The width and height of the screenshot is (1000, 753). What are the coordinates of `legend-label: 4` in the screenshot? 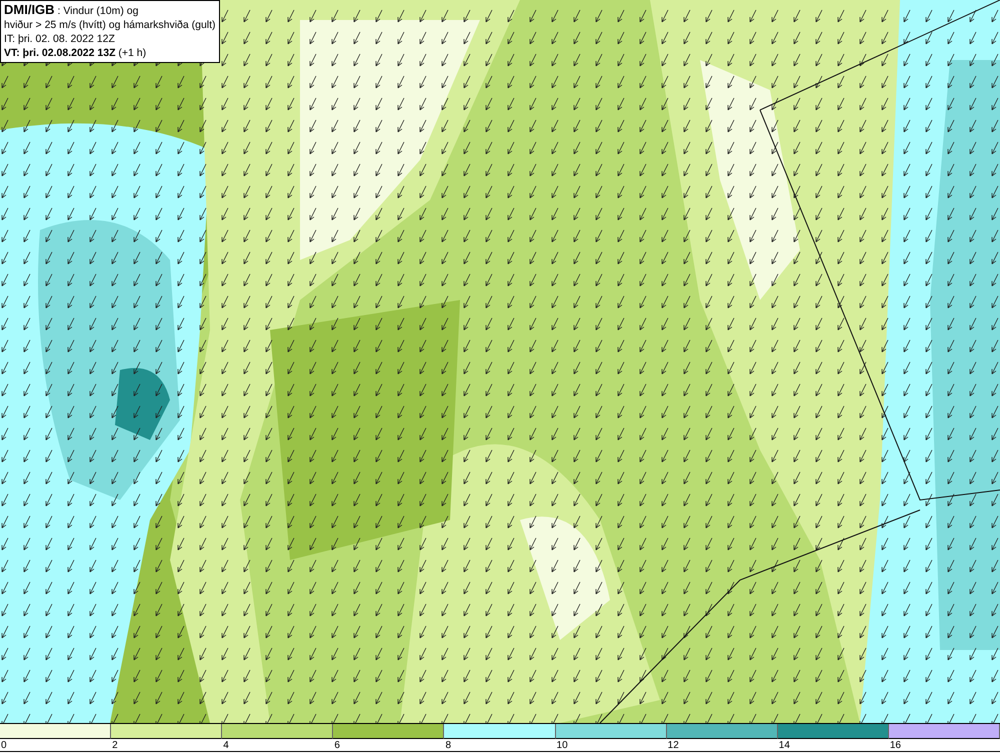 It's located at (225, 745).